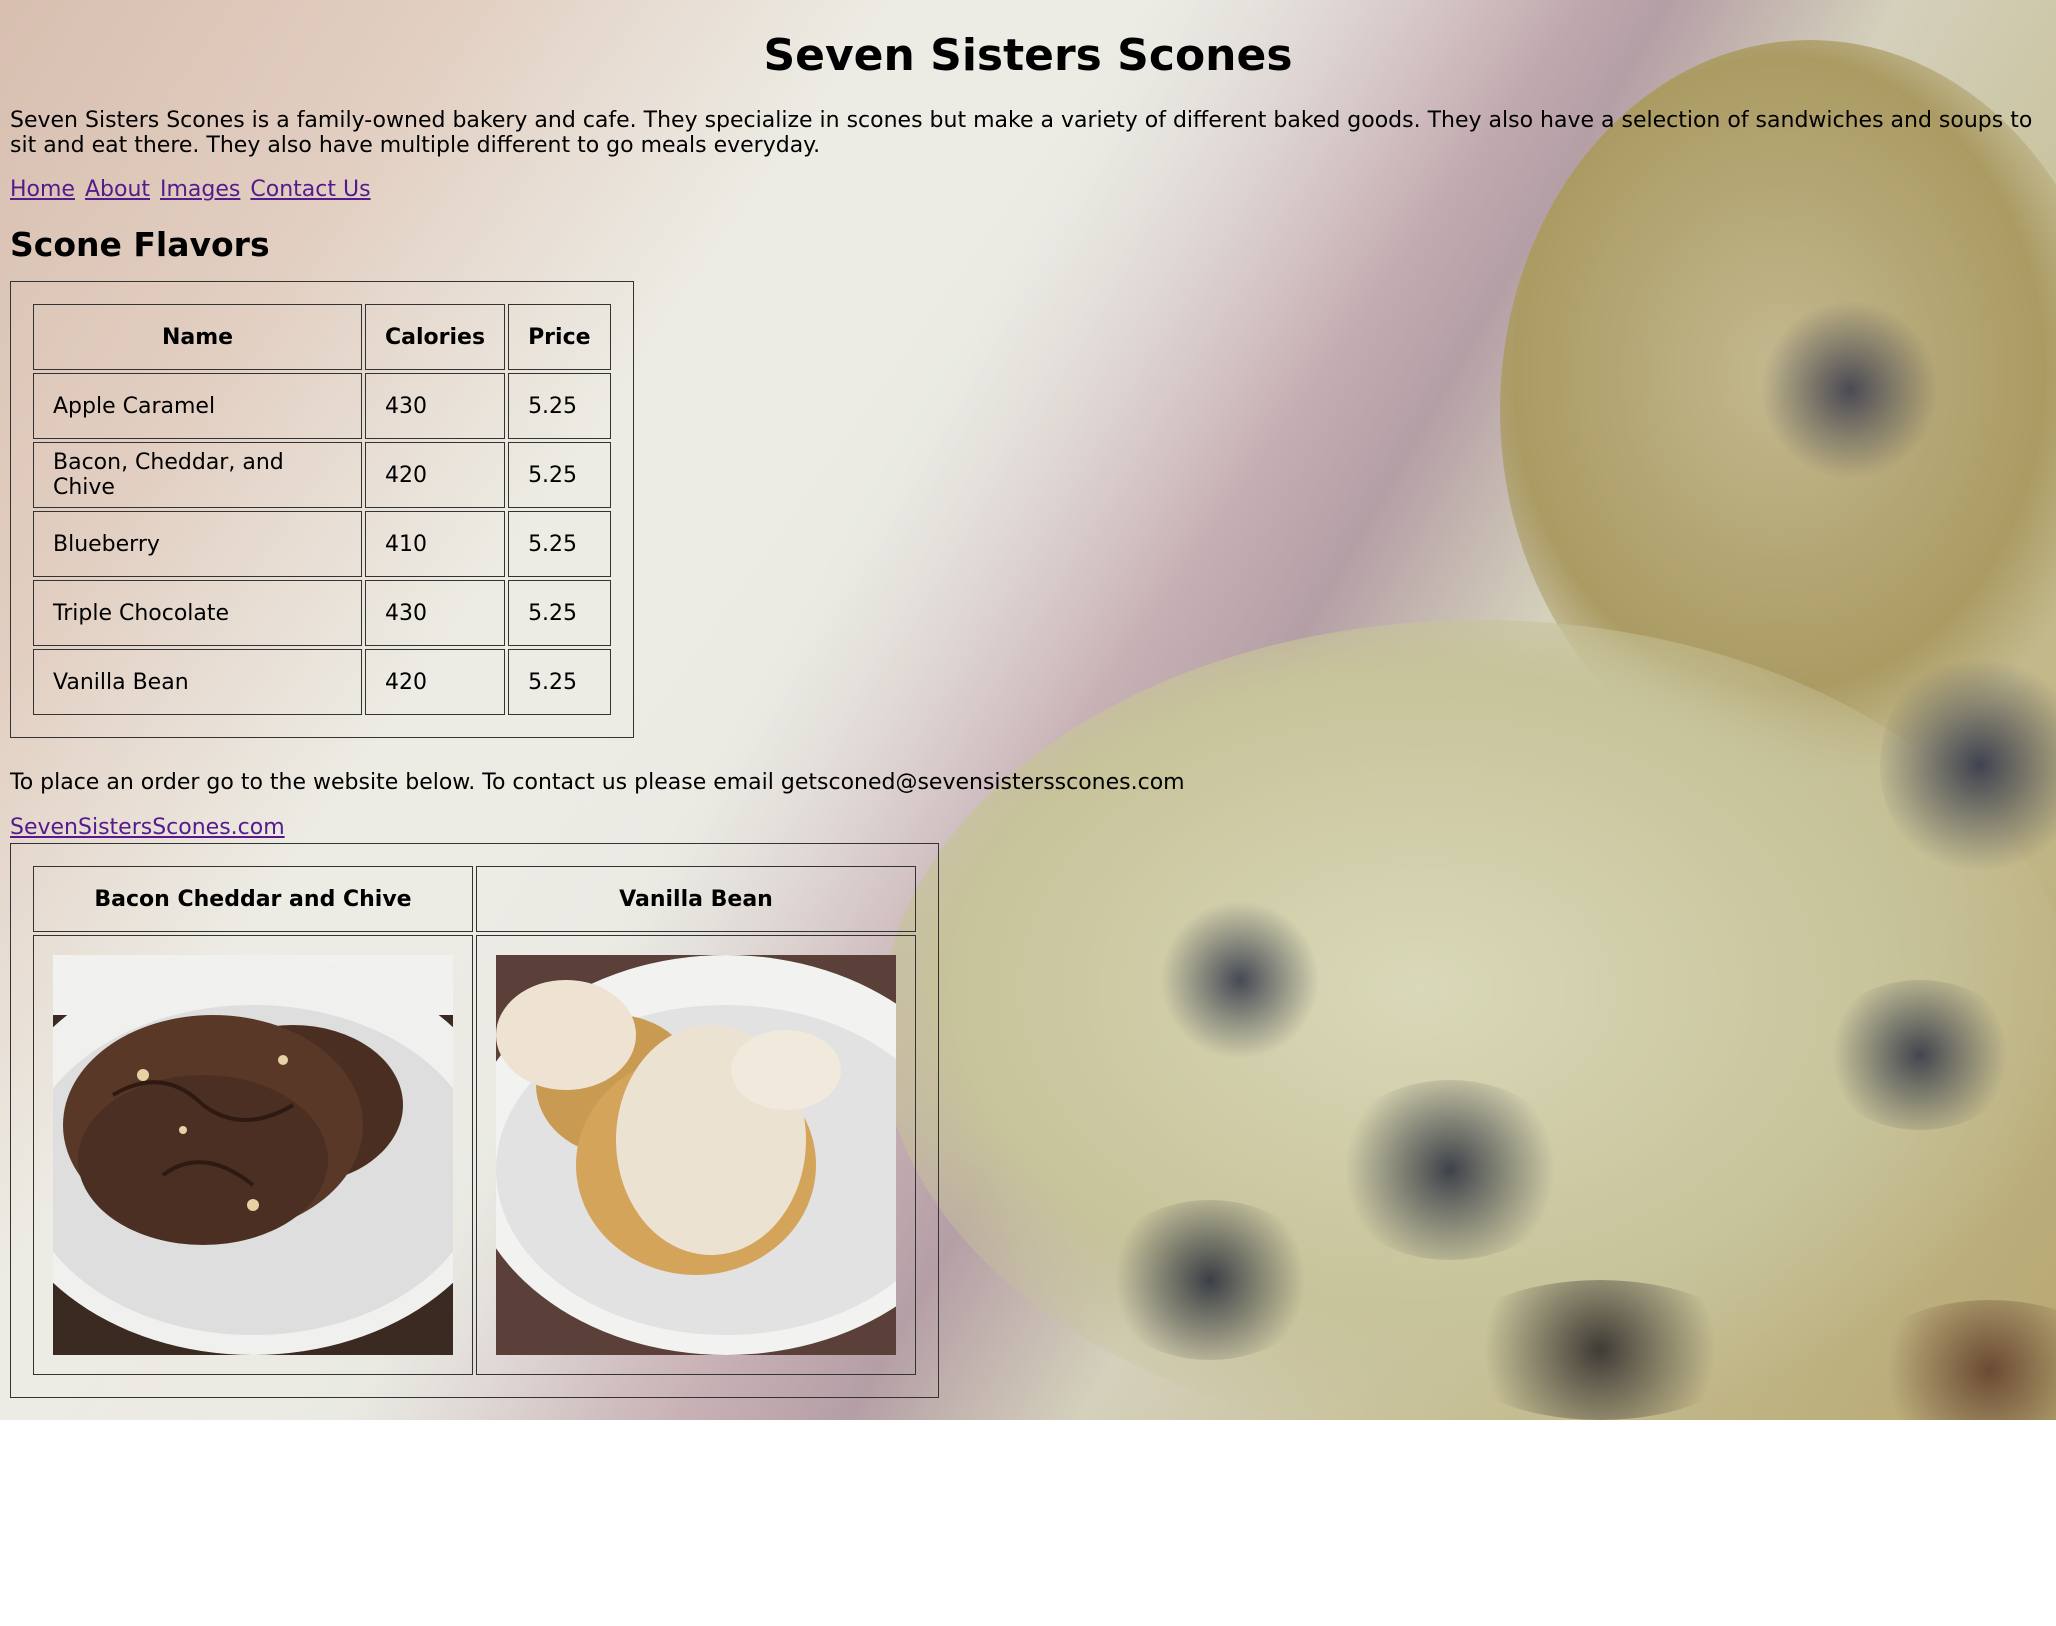  Describe the element at coordinates (435, 544) in the screenshot. I see `cell-calories: 410` at that location.